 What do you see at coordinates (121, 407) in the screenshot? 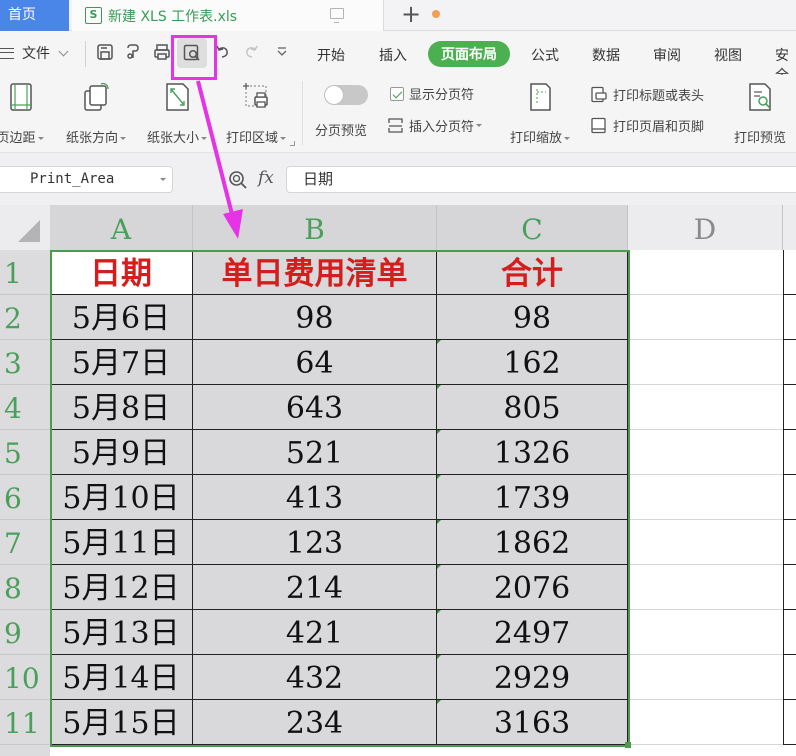
I see `table-cell: 5月8日` at bounding box center [121, 407].